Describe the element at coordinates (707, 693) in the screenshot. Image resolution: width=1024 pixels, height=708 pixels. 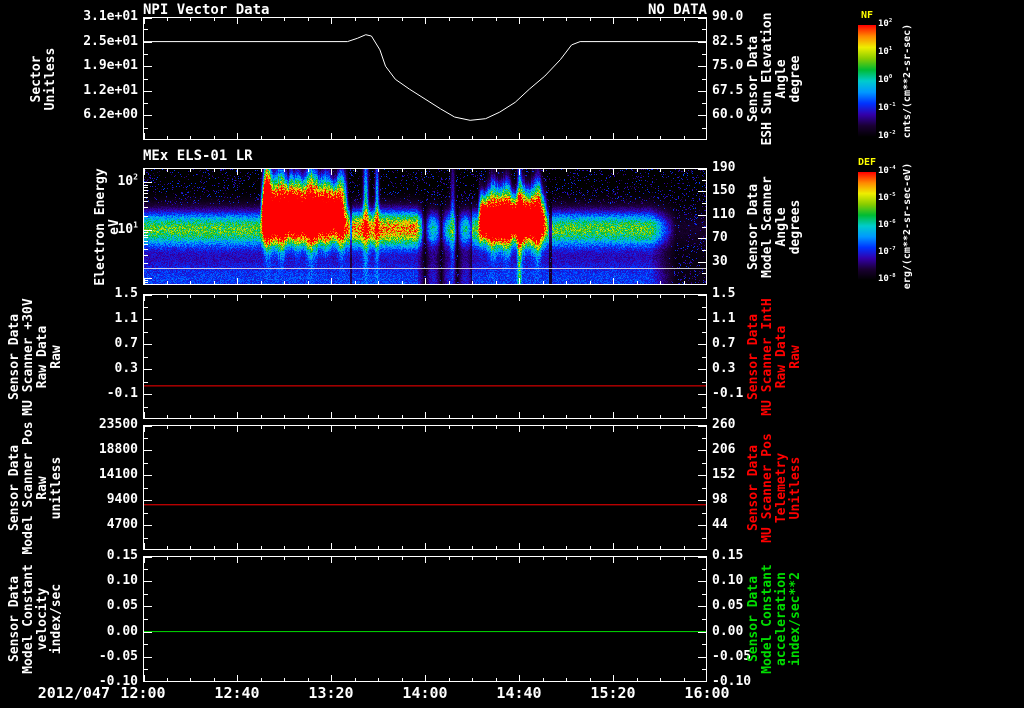
I see `x-axis-time-label: 16:00` at that location.